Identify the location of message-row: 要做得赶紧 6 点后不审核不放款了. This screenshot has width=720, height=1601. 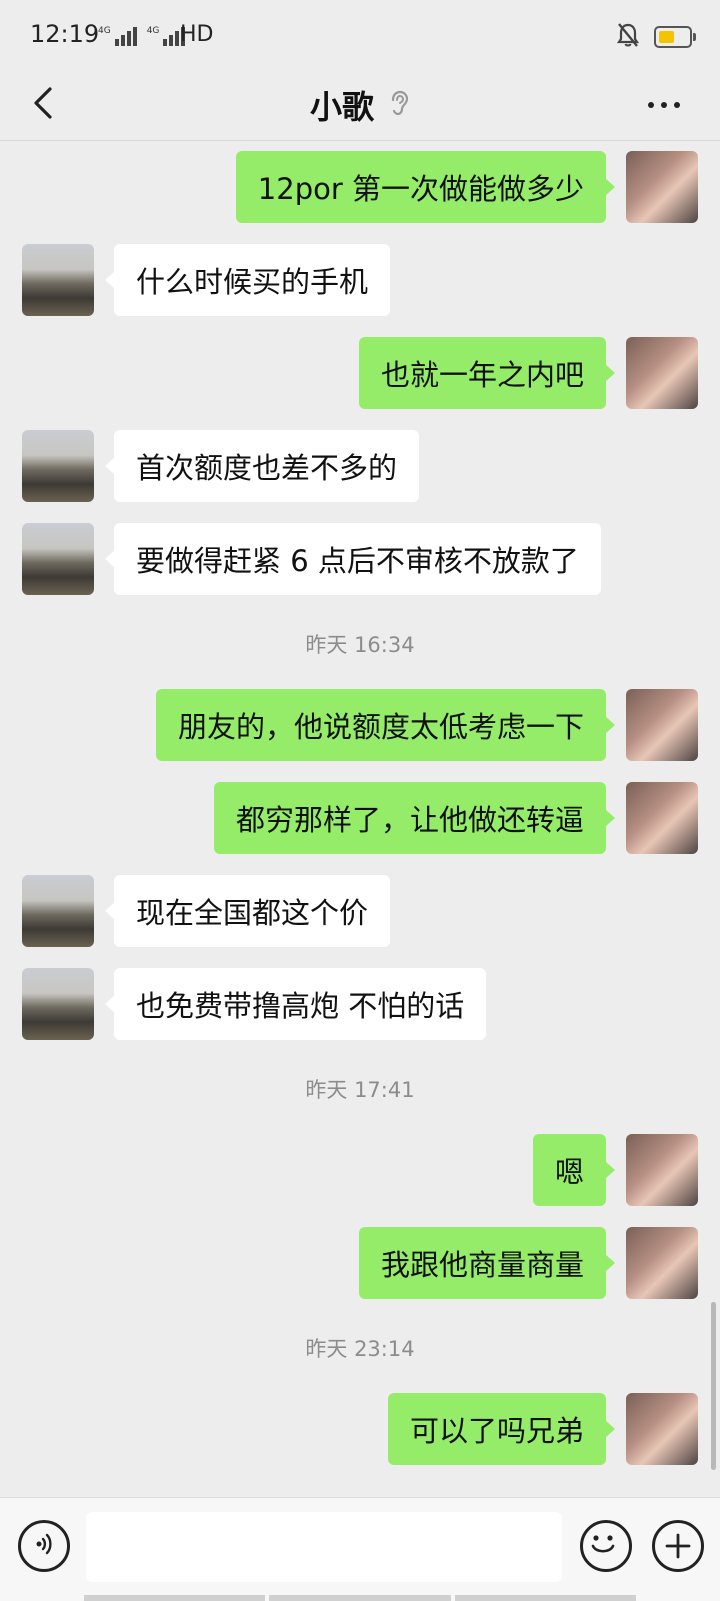
(360, 559).